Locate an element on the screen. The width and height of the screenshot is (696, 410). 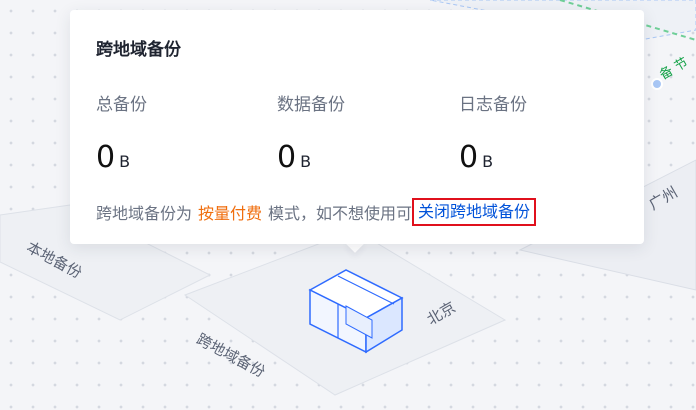
billing-note: 跨地域备份为 按量付费 模式，如不想使用可 关闭跨地域备份 is located at coordinates (316, 212).